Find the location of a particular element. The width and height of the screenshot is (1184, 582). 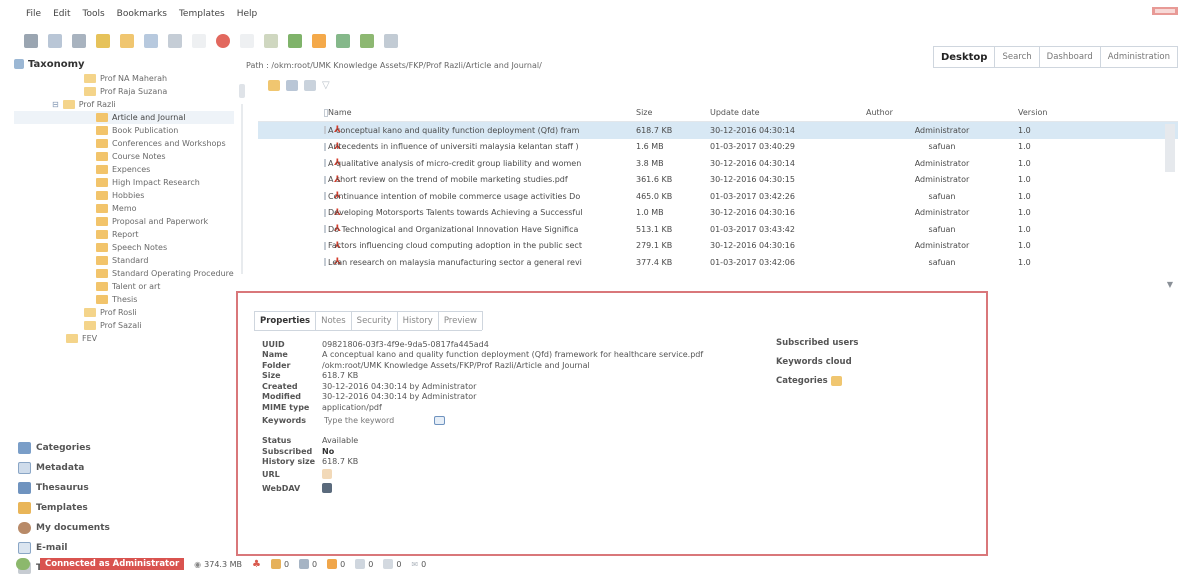

refresh-icon is located at coordinates (319, 41).